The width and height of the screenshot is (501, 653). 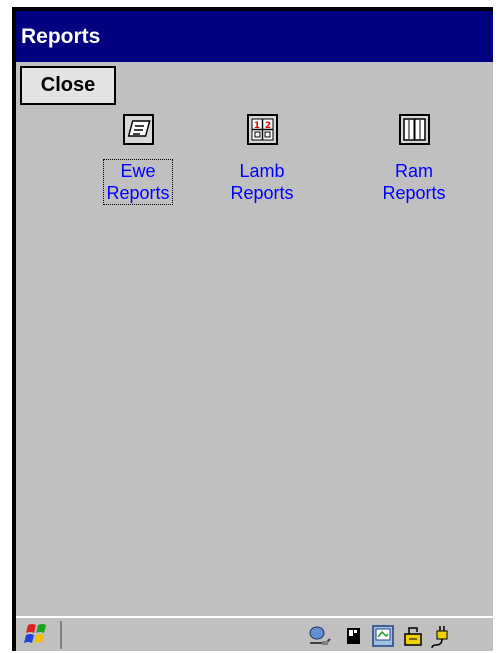 I want to click on ram-reports-label: Ram Reports, so click(x=414, y=182).